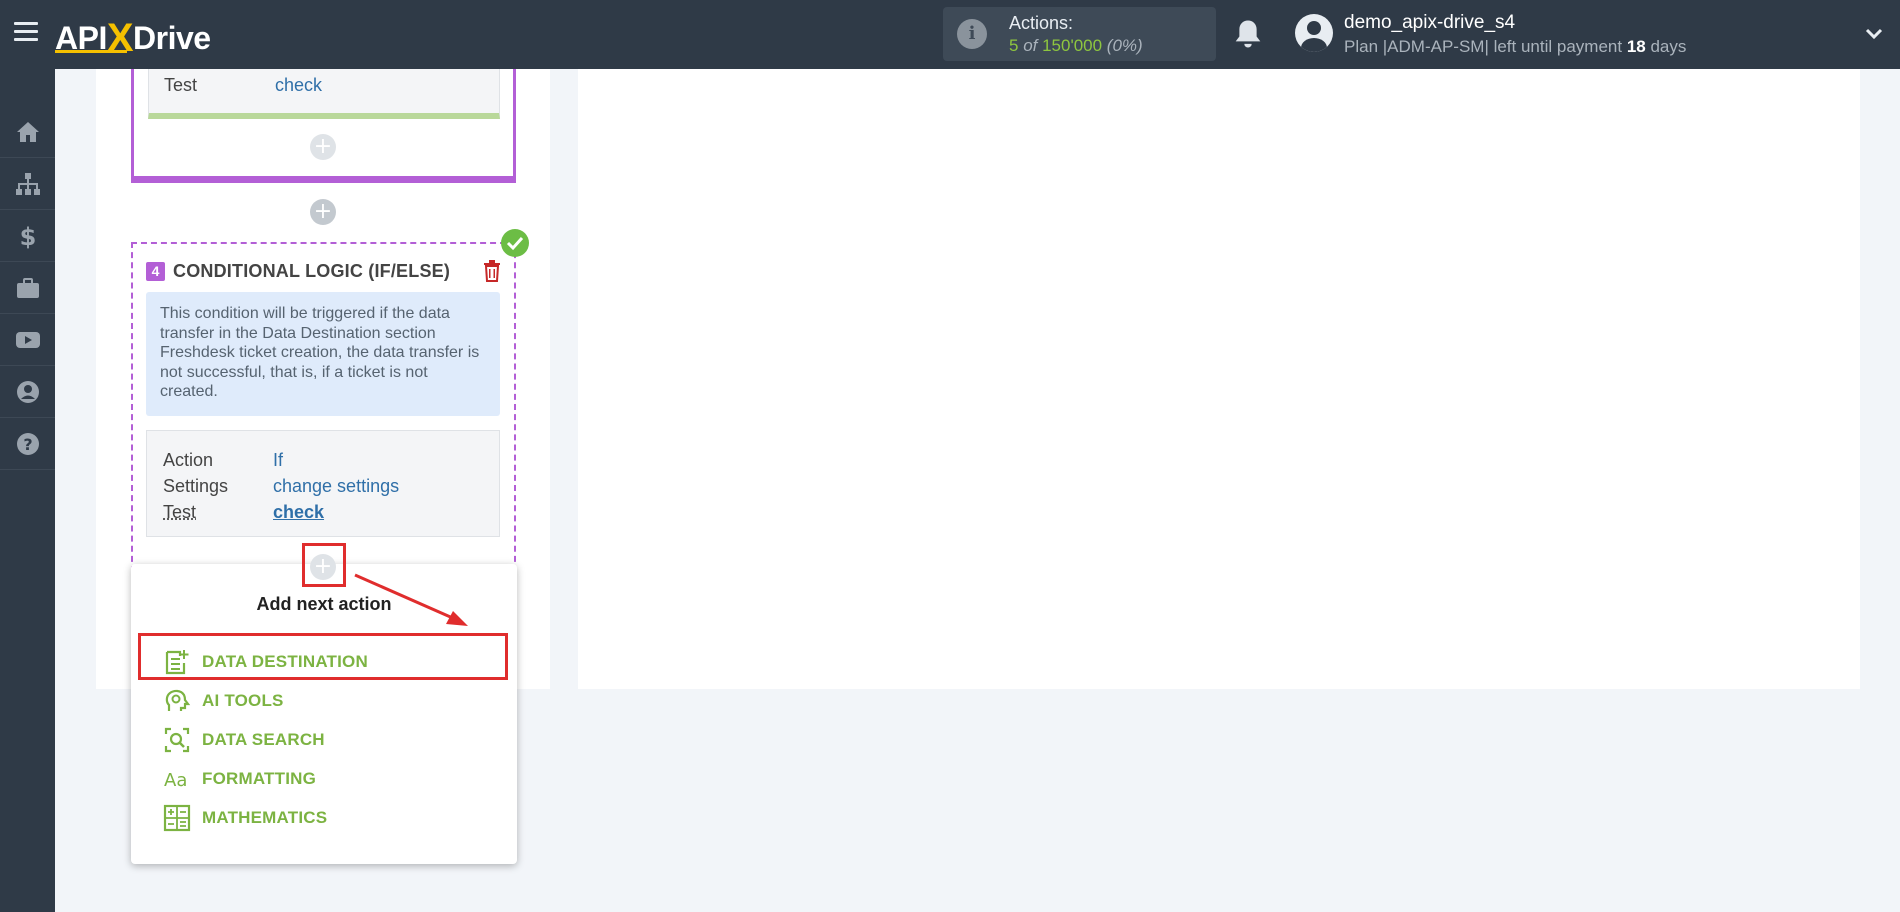 Image resolution: width=1900 pixels, height=912 pixels. I want to click on menu-item-label: DATA SEARCH, so click(263, 739).